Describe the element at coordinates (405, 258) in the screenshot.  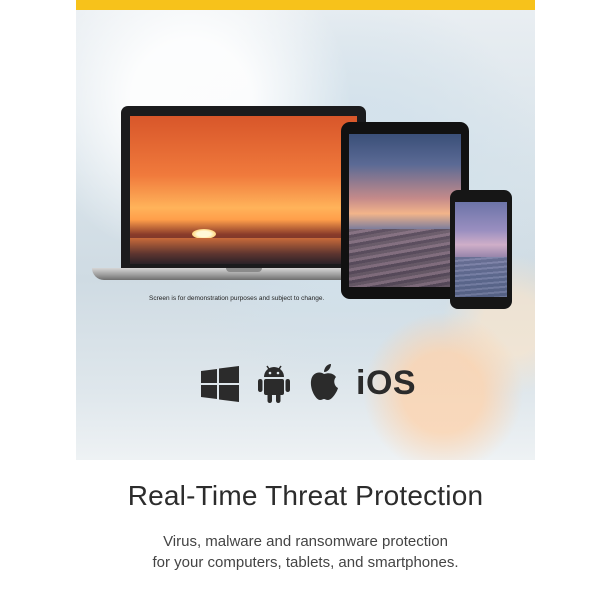
I see `tablet-beach` at that location.